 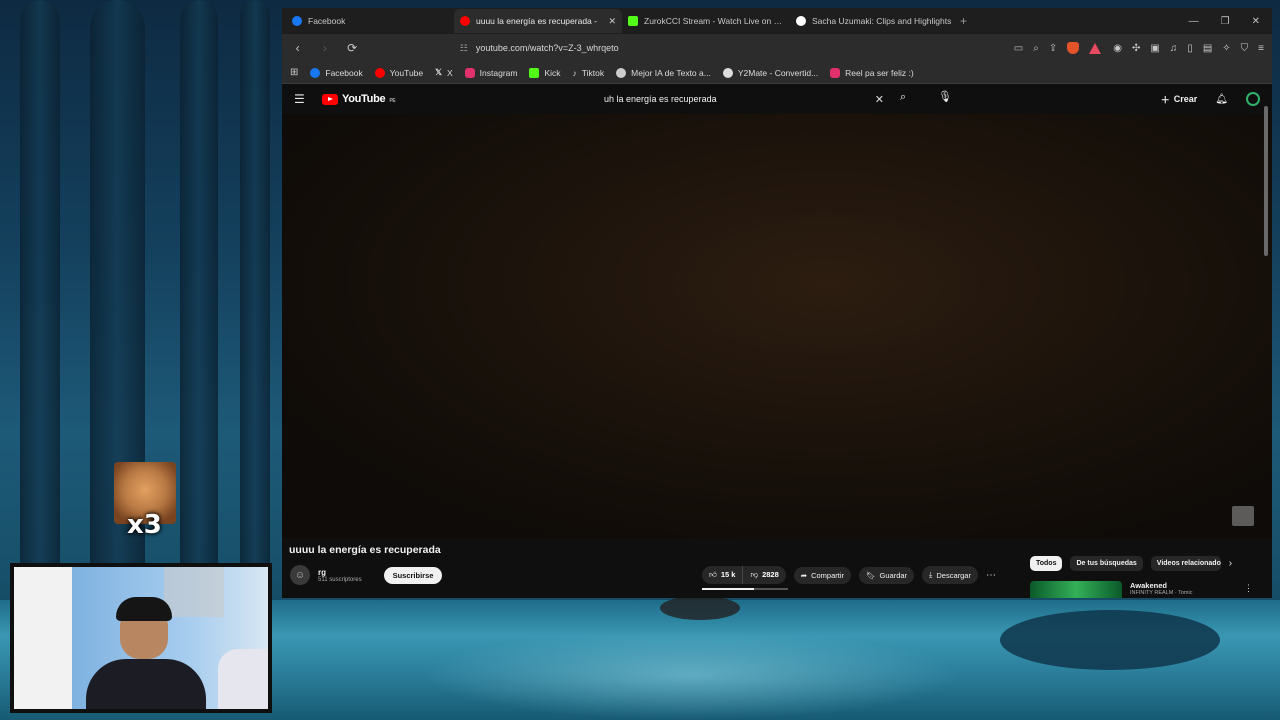 What do you see at coordinates (300, 575) in the screenshot?
I see `channel-avatar: ☺` at bounding box center [300, 575].